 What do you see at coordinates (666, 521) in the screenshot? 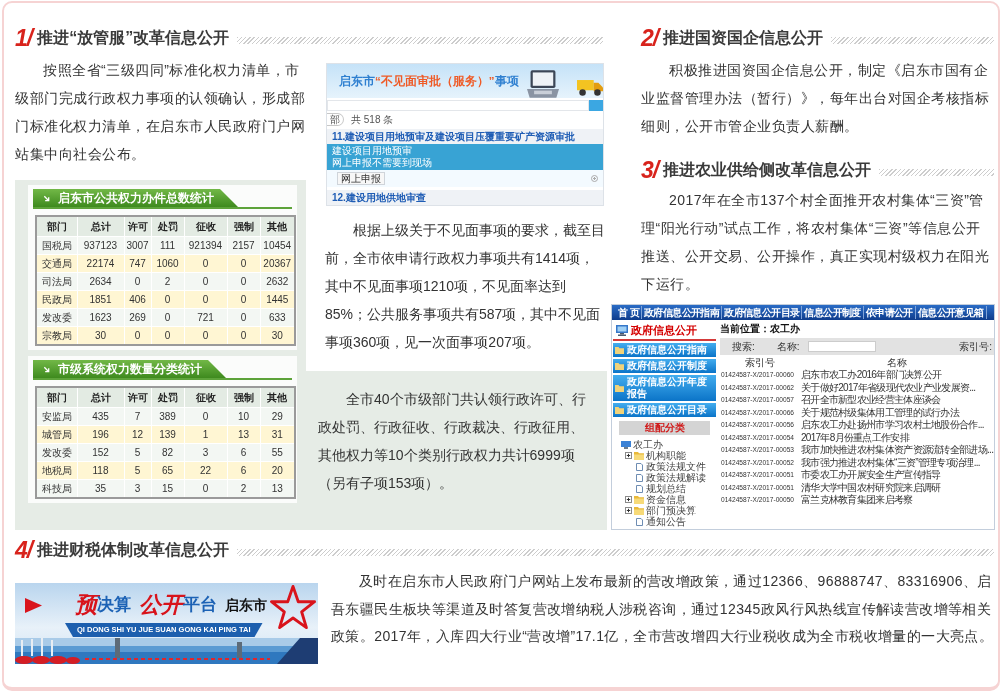
I see `tree-item: 通知公告` at bounding box center [666, 521].